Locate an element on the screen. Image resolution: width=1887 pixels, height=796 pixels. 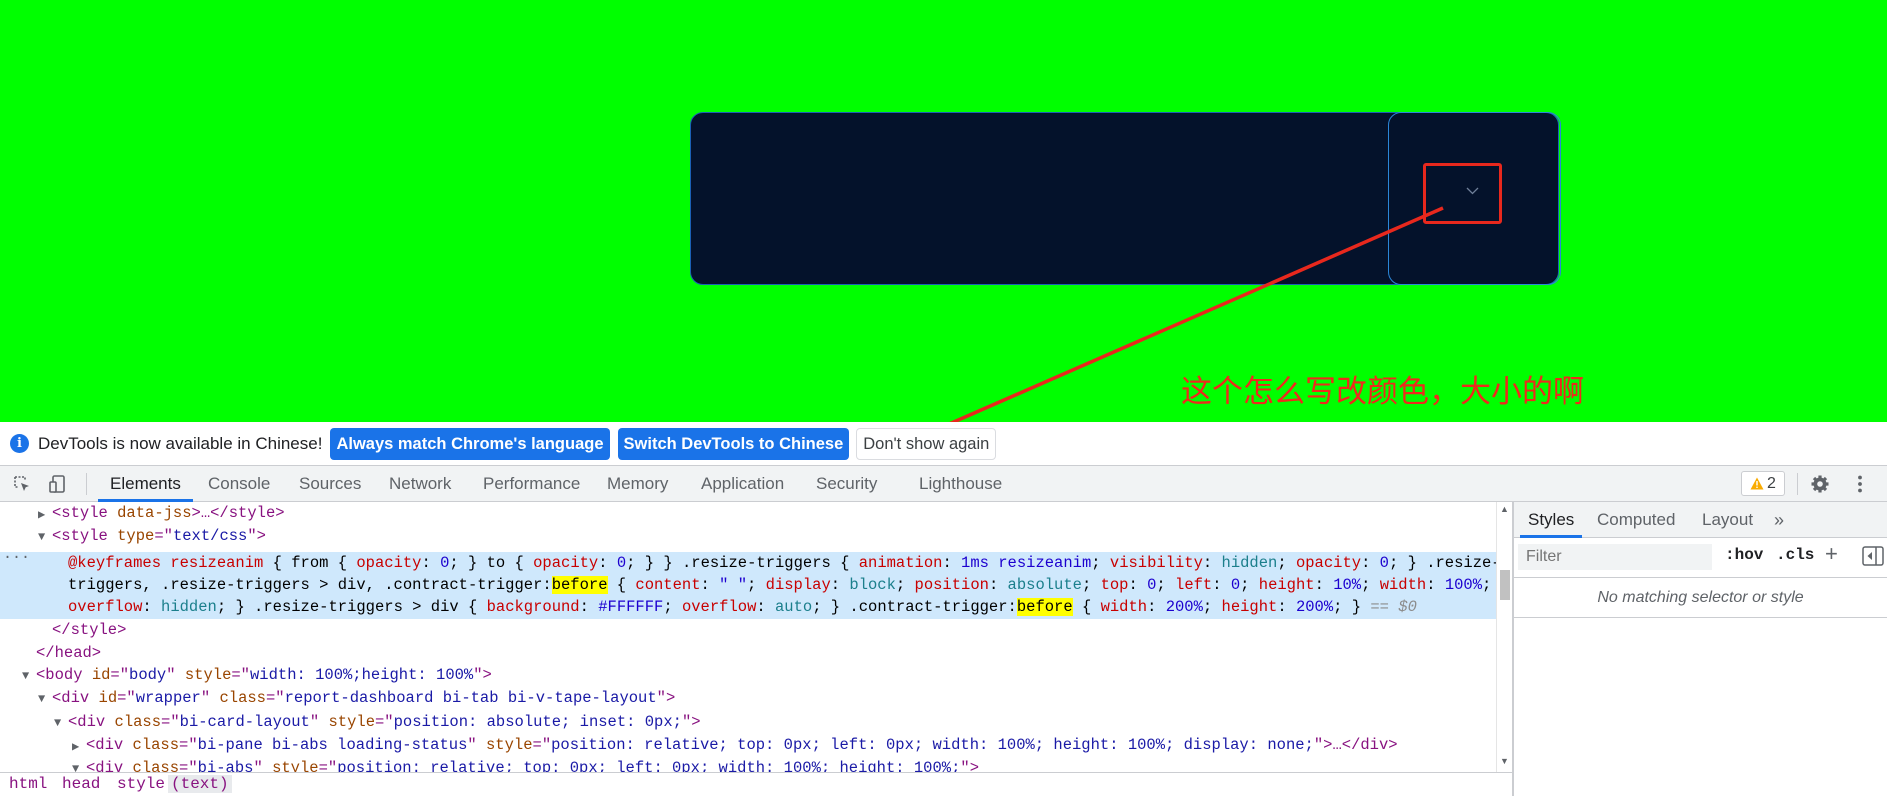
node-actions-ellipsis-icon: ··· is located at coordinates (16, 557).